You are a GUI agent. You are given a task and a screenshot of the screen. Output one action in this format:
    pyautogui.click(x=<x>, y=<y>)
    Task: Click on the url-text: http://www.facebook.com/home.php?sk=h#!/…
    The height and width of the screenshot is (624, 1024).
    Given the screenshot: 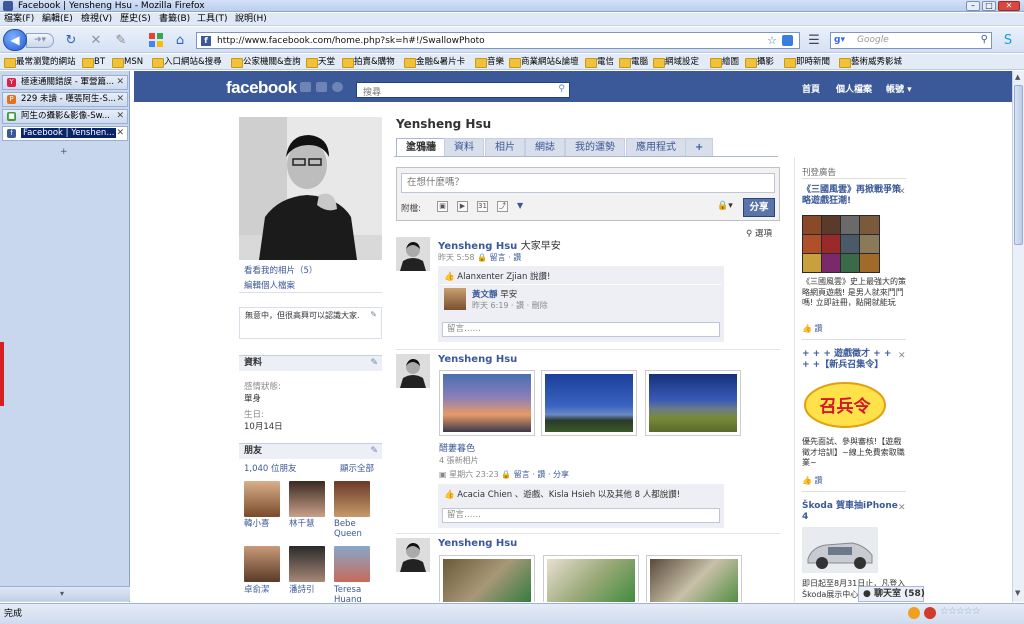 What is the action you would take?
    pyautogui.click(x=351, y=41)
    